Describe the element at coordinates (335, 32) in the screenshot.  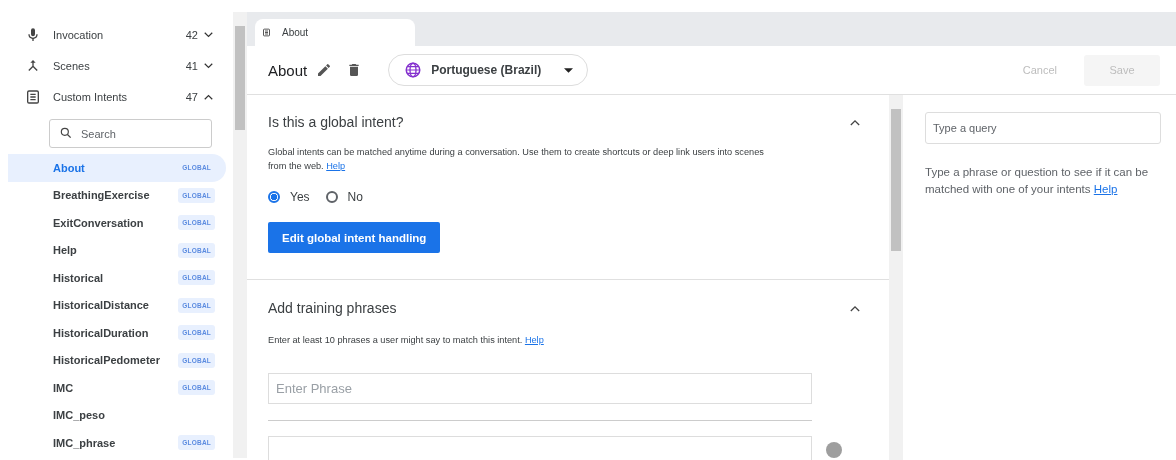
I see `editor-tab: About` at that location.